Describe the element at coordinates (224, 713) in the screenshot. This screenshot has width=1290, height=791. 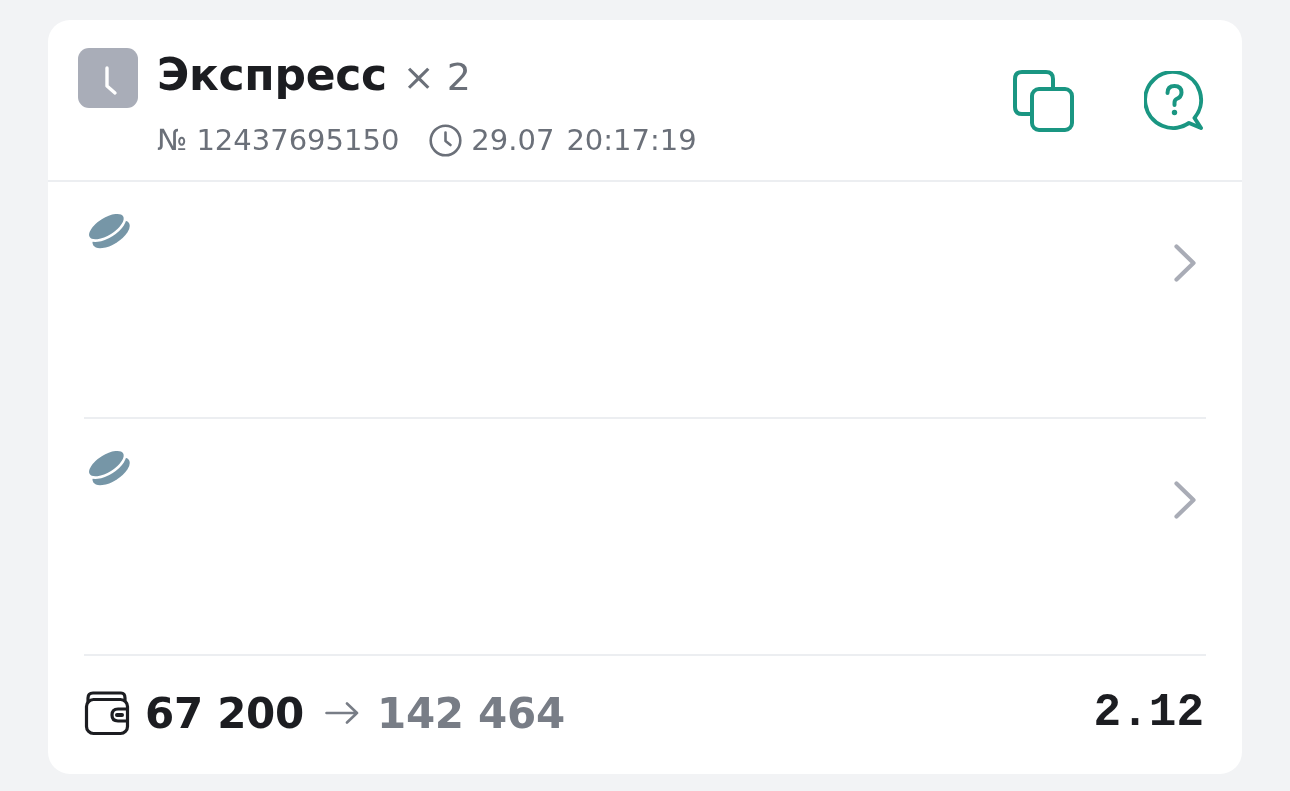
I see `stake-amount: 67 200` at that location.